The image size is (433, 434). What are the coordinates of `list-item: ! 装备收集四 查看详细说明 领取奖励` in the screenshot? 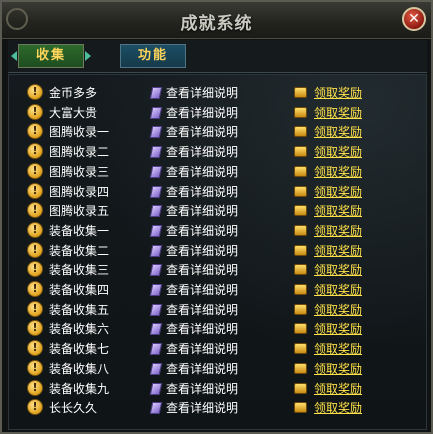 It's located at (218, 290).